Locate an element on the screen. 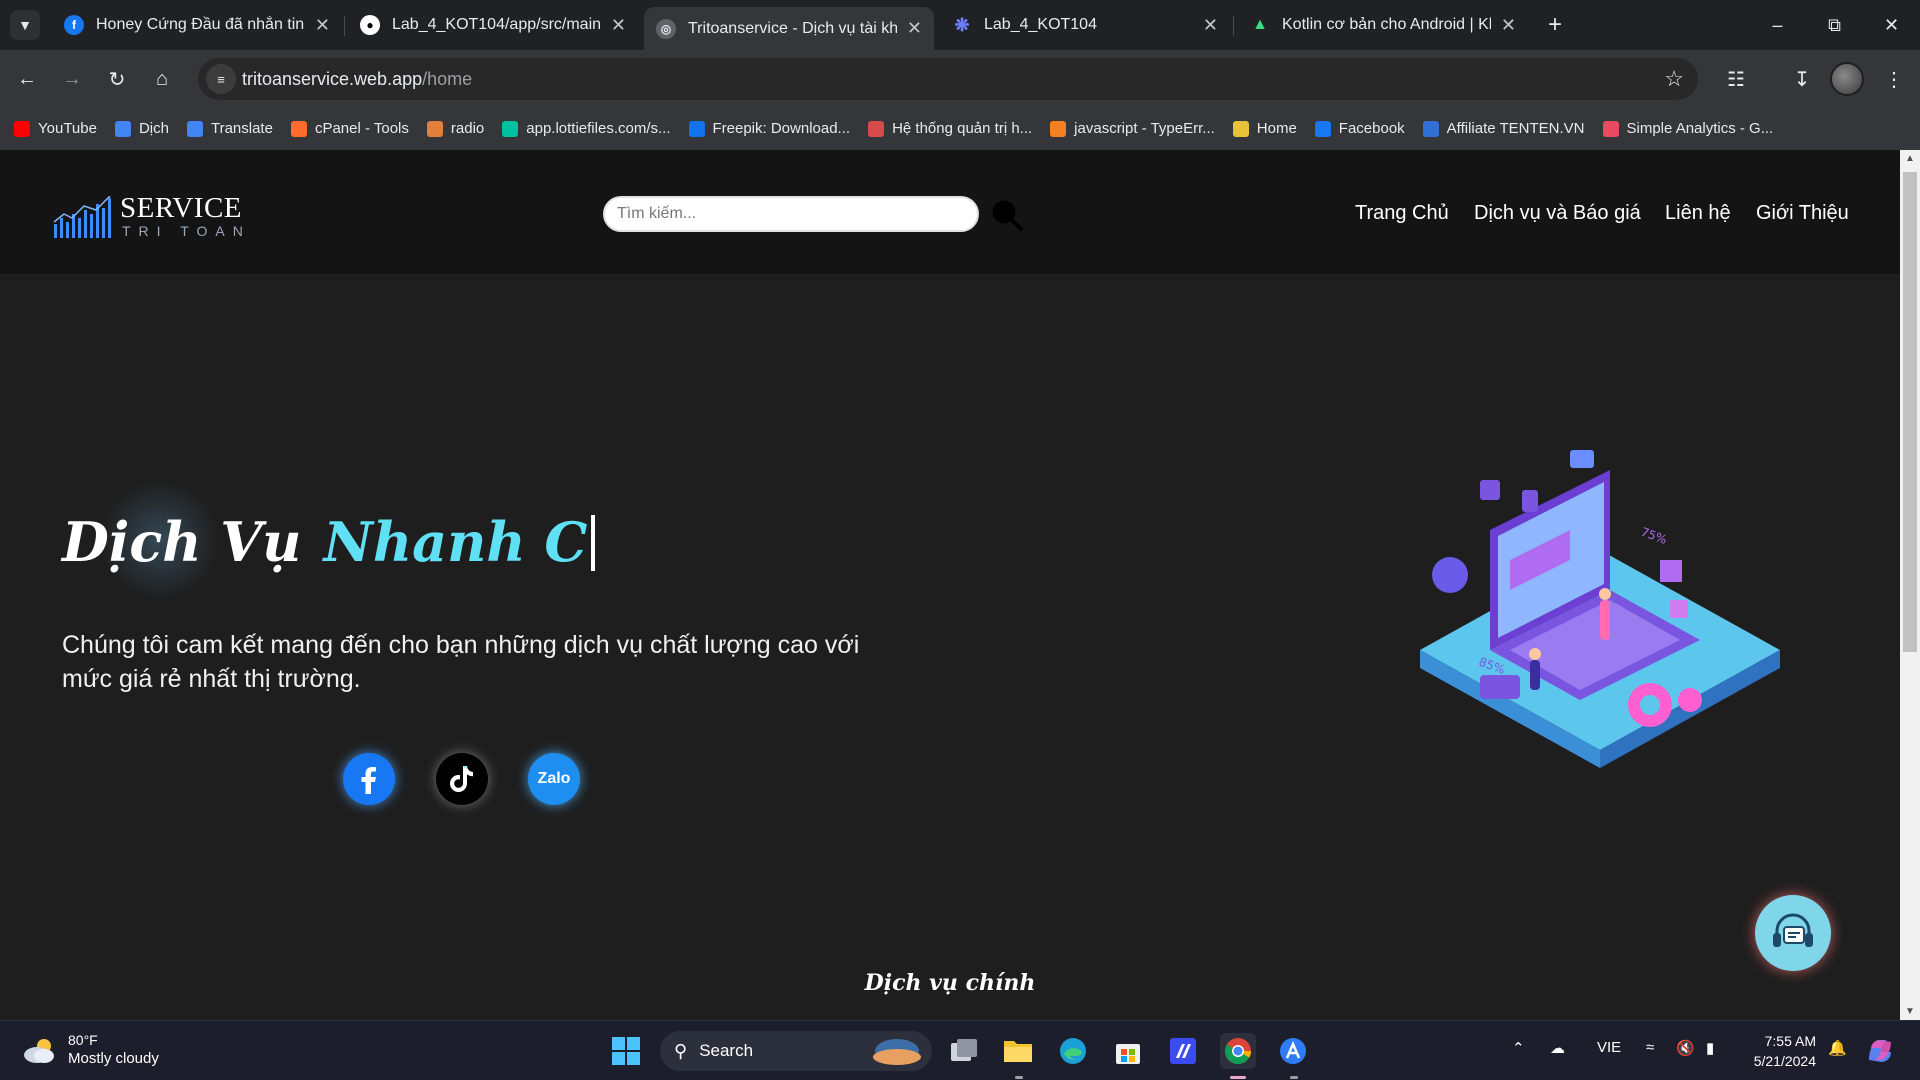  more-vert-icon: ⋮ is located at coordinates (1894, 79).